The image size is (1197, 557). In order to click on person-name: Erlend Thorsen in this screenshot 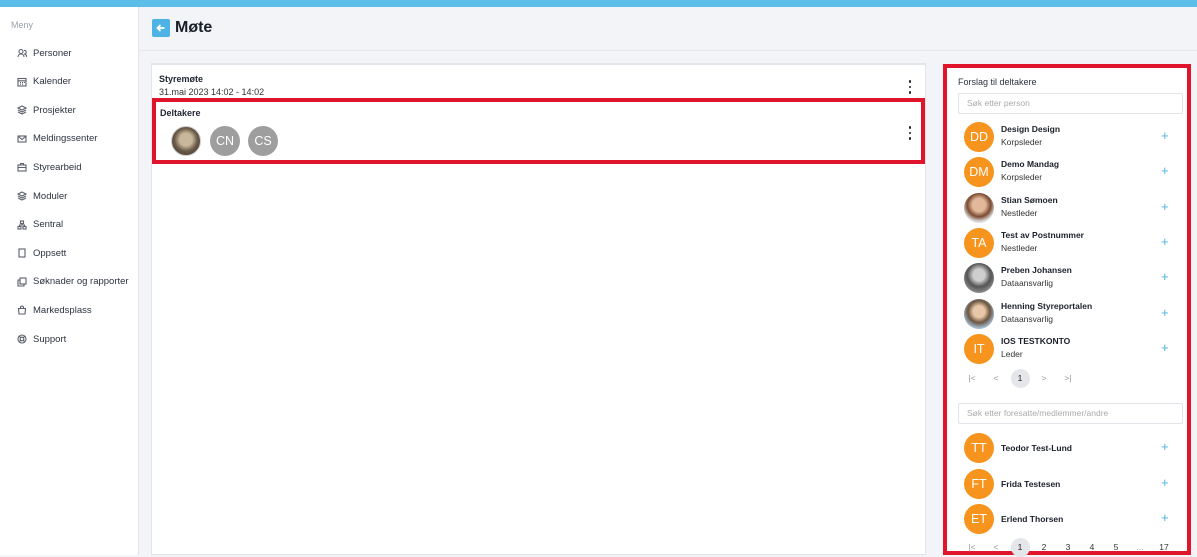, I will do `click(1032, 519)`.